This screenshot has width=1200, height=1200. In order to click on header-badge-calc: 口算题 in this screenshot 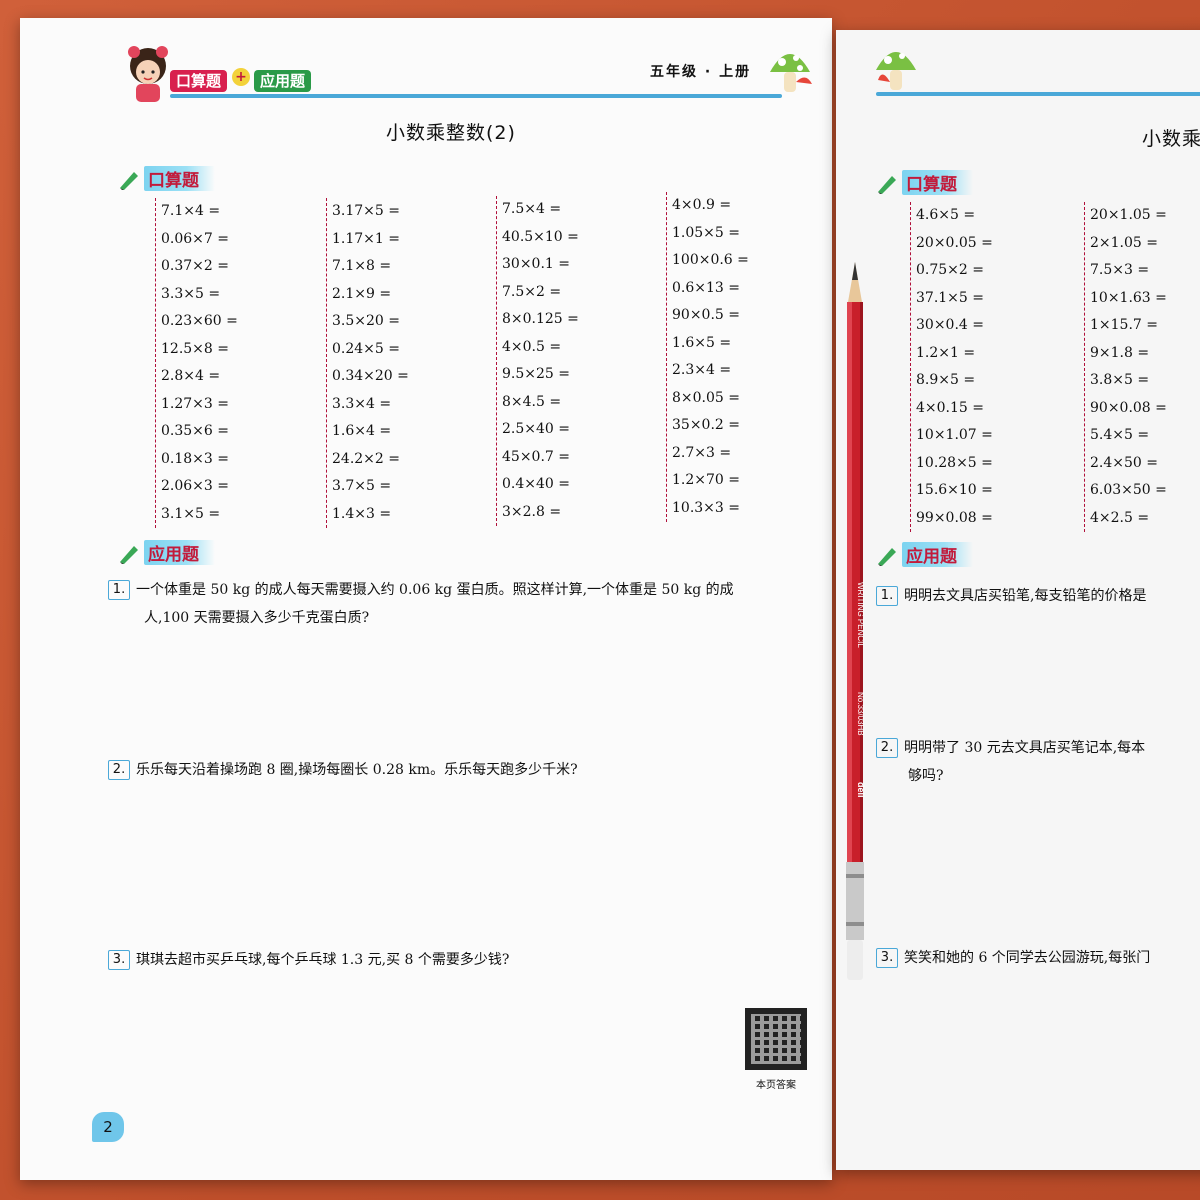, I will do `click(199, 81)`.